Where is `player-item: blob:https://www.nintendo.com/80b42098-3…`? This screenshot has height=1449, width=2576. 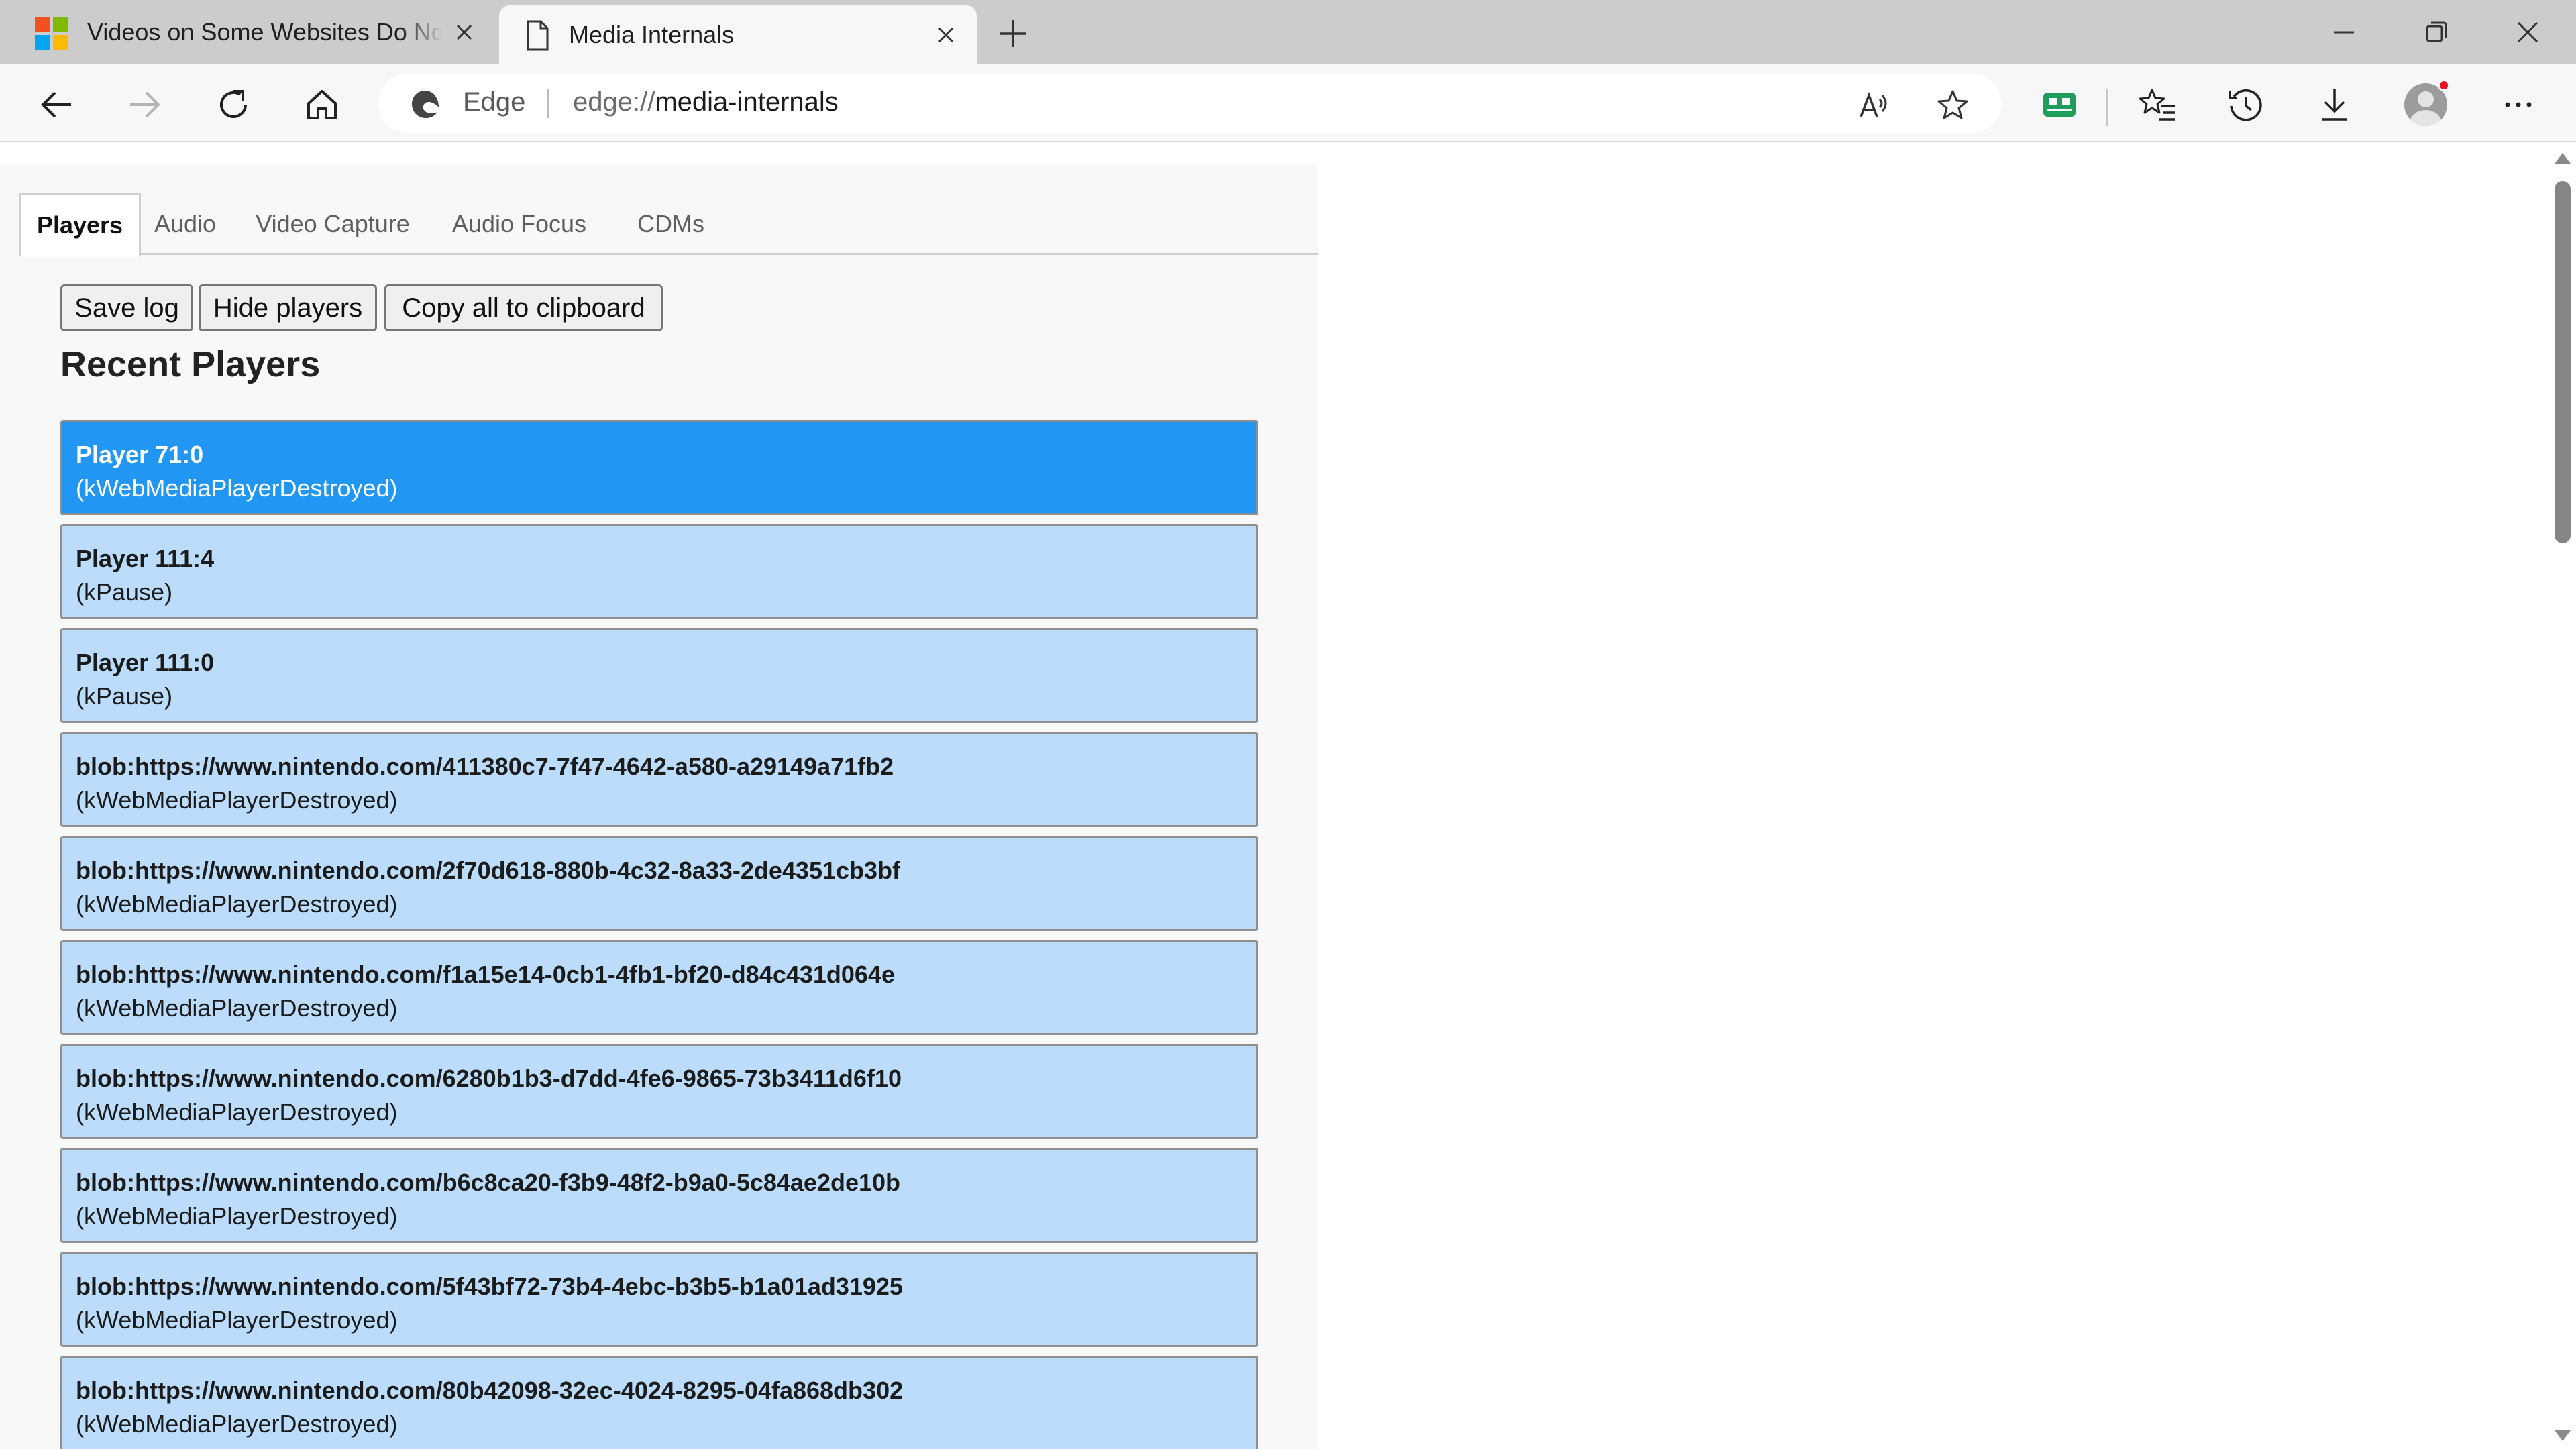
player-item: blob:https://www.nintendo.com/80b42098-3… is located at coordinates (659, 1402).